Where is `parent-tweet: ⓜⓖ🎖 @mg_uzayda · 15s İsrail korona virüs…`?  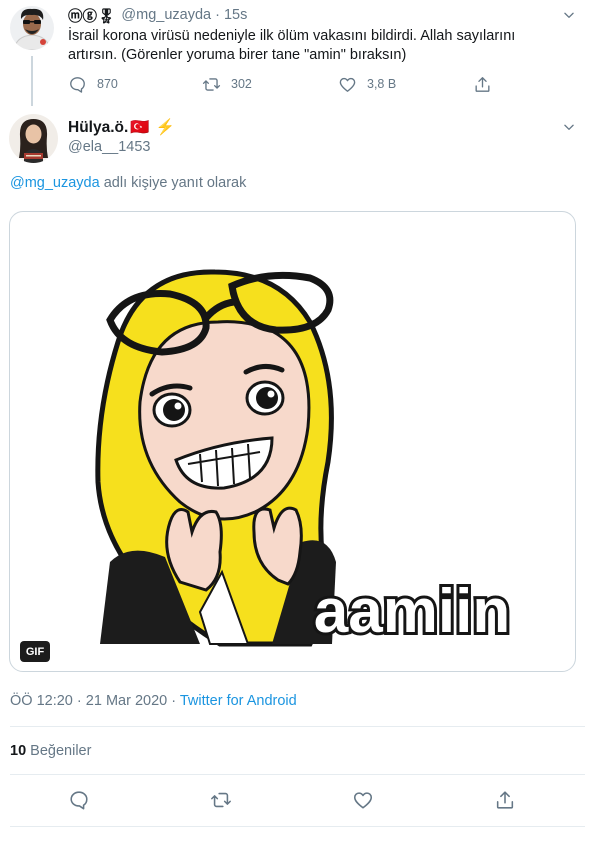
parent-tweet: ⓜⓖ🎖 @mg_uzayda · 15s İsrail korona virüs… is located at coordinates (295, 54).